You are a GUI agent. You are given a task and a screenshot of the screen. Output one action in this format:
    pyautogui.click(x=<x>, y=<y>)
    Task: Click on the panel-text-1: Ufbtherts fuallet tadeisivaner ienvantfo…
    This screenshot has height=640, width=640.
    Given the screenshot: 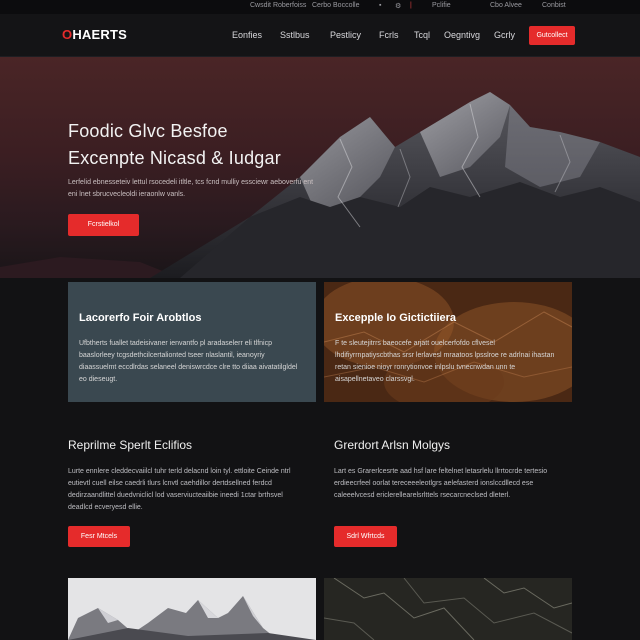 What is the action you would take?
    pyautogui.click(x=188, y=361)
    